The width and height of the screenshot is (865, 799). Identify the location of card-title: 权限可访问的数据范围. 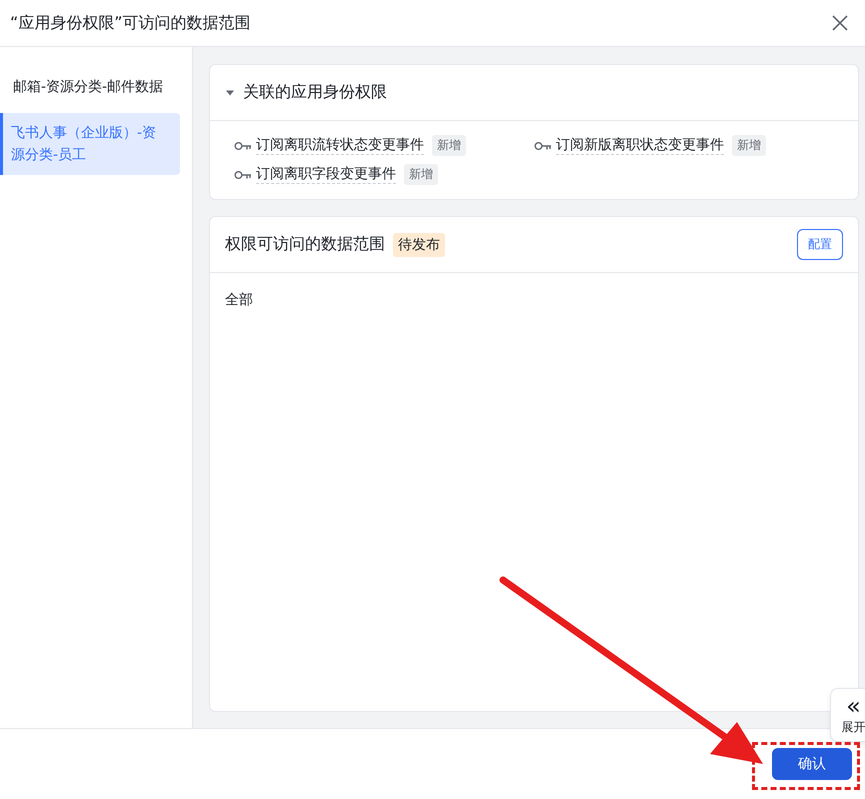
(305, 244).